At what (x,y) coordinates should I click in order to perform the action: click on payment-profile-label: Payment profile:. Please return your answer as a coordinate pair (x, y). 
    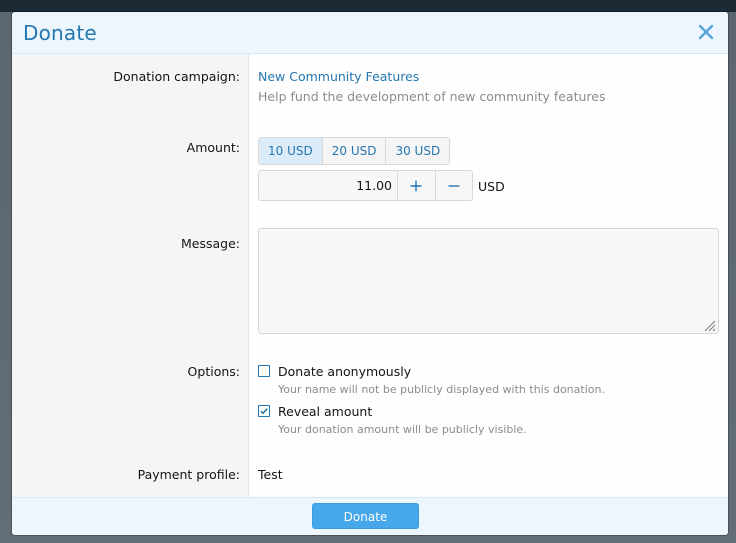
    Looking at the image, I should click on (188, 474).